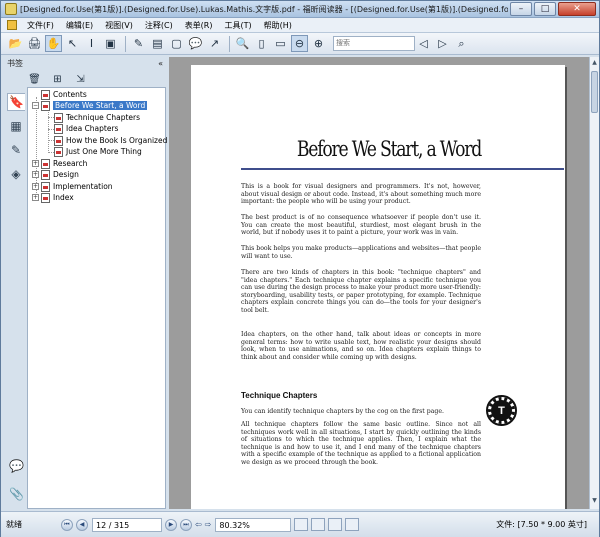 This screenshot has width=600, height=537. What do you see at coordinates (278, 25) in the screenshot?
I see `menu-help: 帮助(H)` at bounding box center [278, 25].